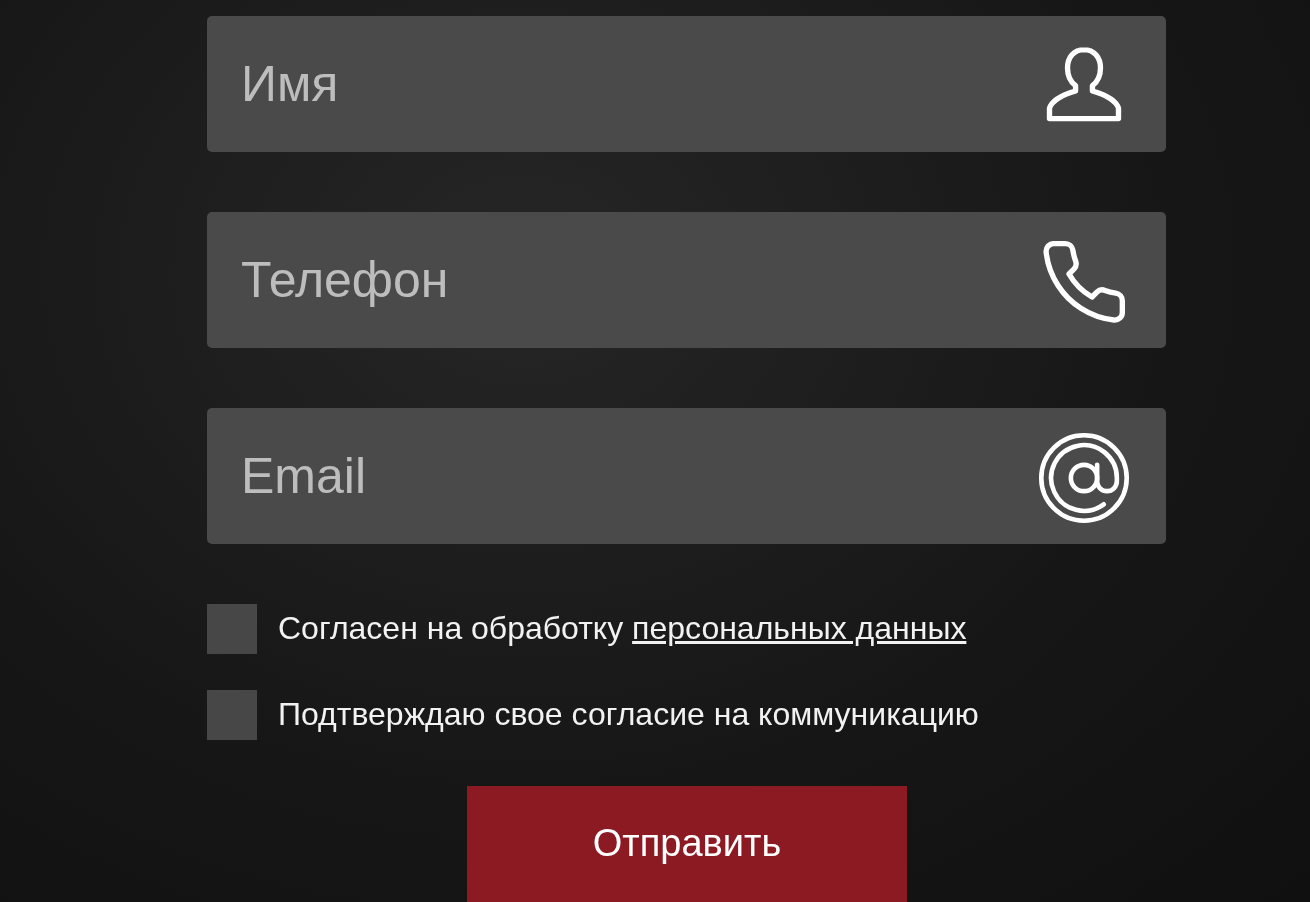 Image resolution: width=1310 pixels, height=902 pixels. Describe the element at coordinates (687, 843) in the screenshot. I see `submit-button: Отправить` at that location.